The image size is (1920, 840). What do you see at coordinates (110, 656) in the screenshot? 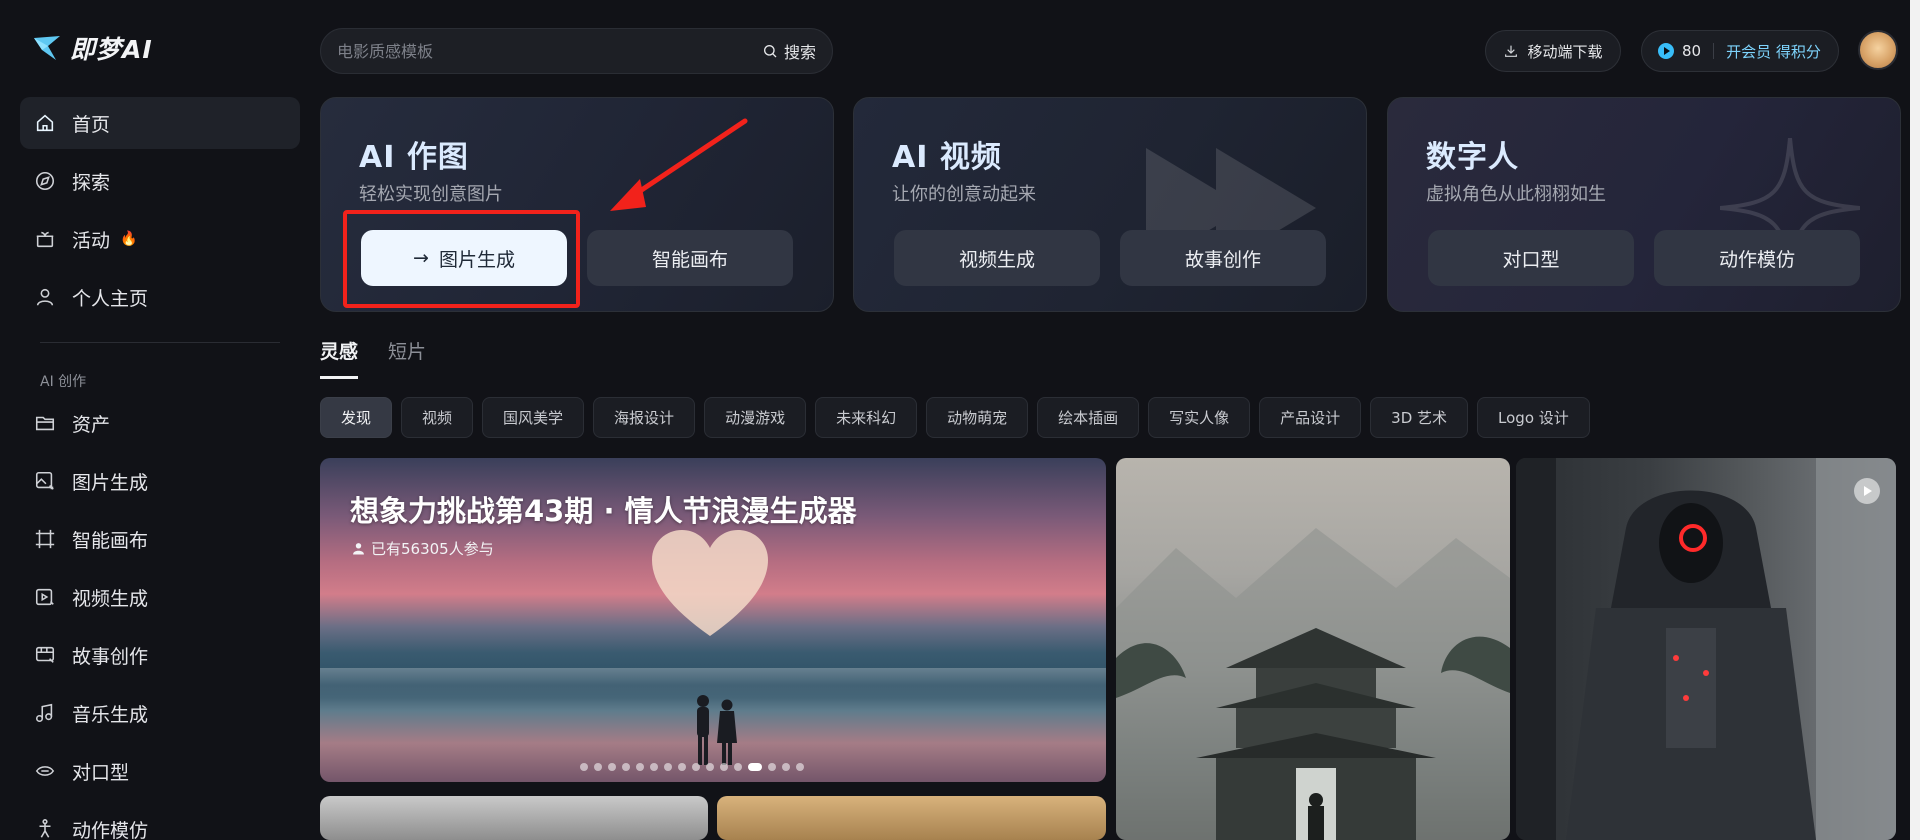
I see `sidebar-item-label: 故事创作` at bounding box center [110, 656].